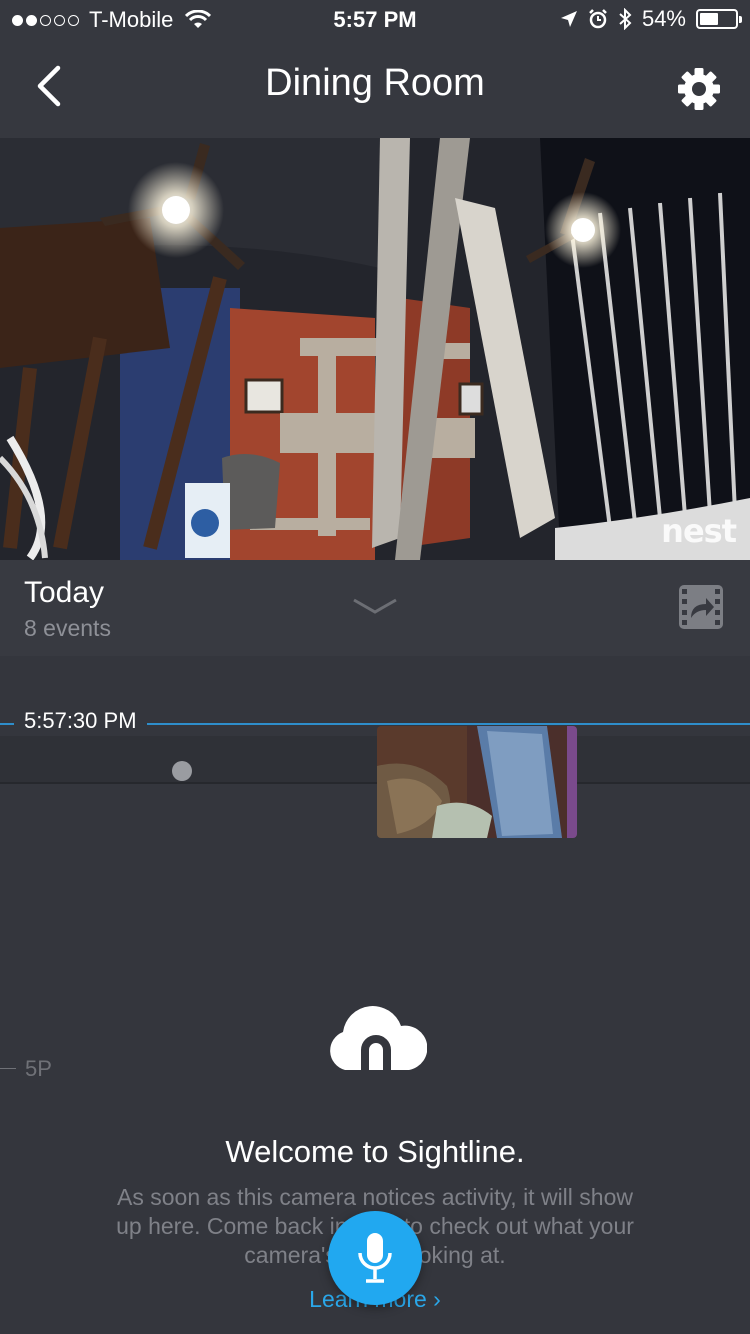 This screenshot has width=750, height=1334. I want to click on event-thumbnail-image, so click(477, 782).